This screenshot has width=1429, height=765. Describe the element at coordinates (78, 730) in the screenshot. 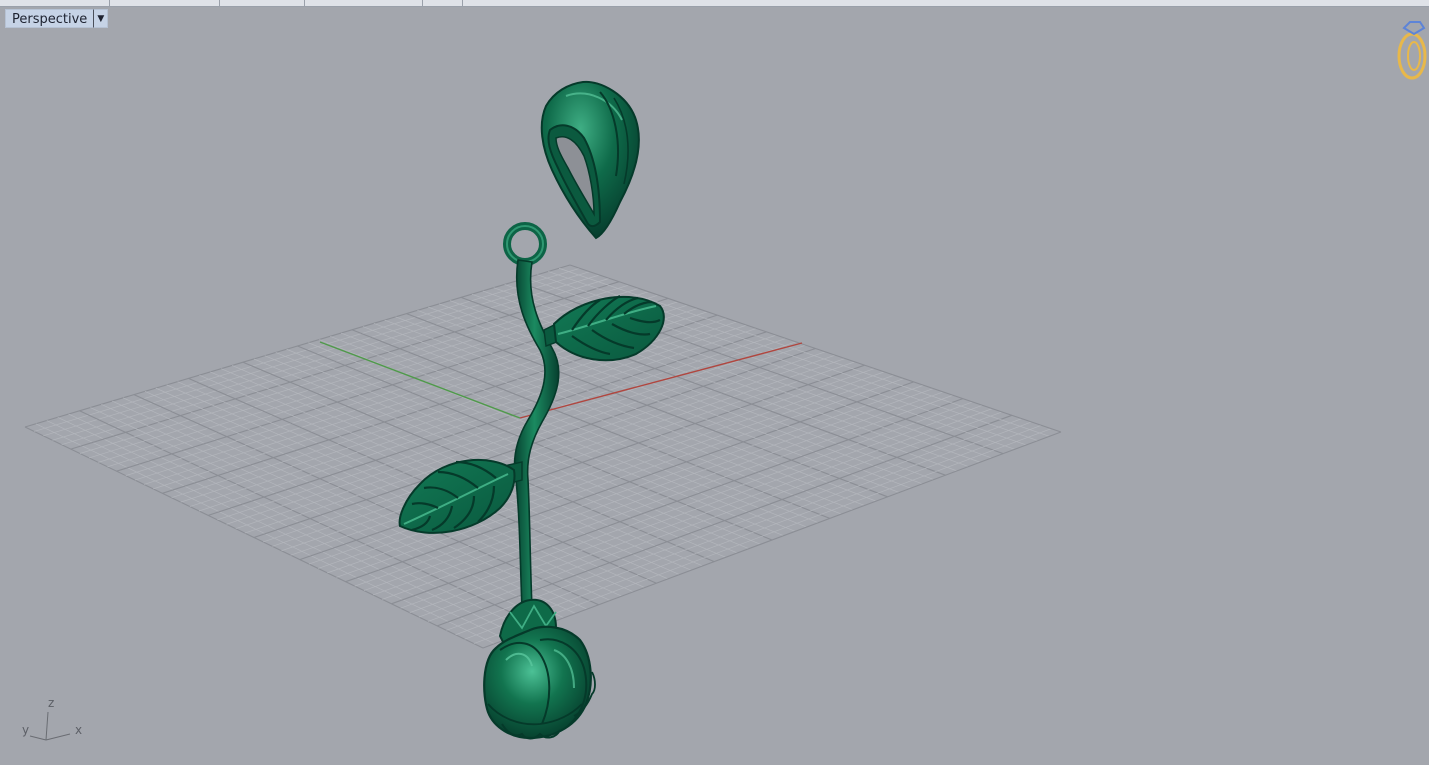

I see `axis-label-x: x` at that location.